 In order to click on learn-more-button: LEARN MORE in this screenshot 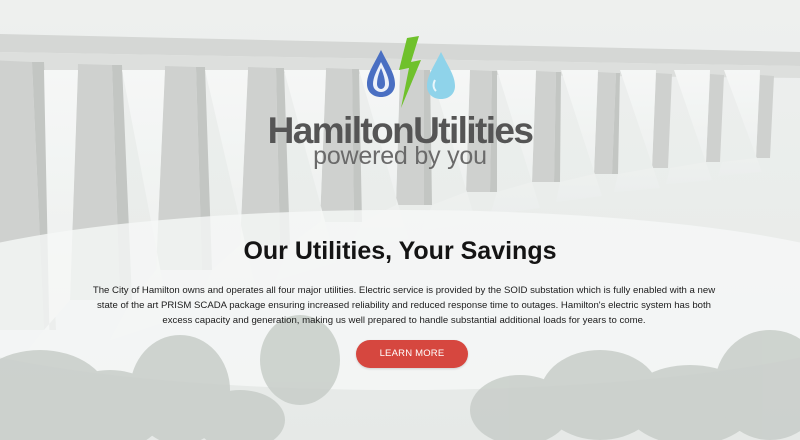, I will do `click(412, 354)`.